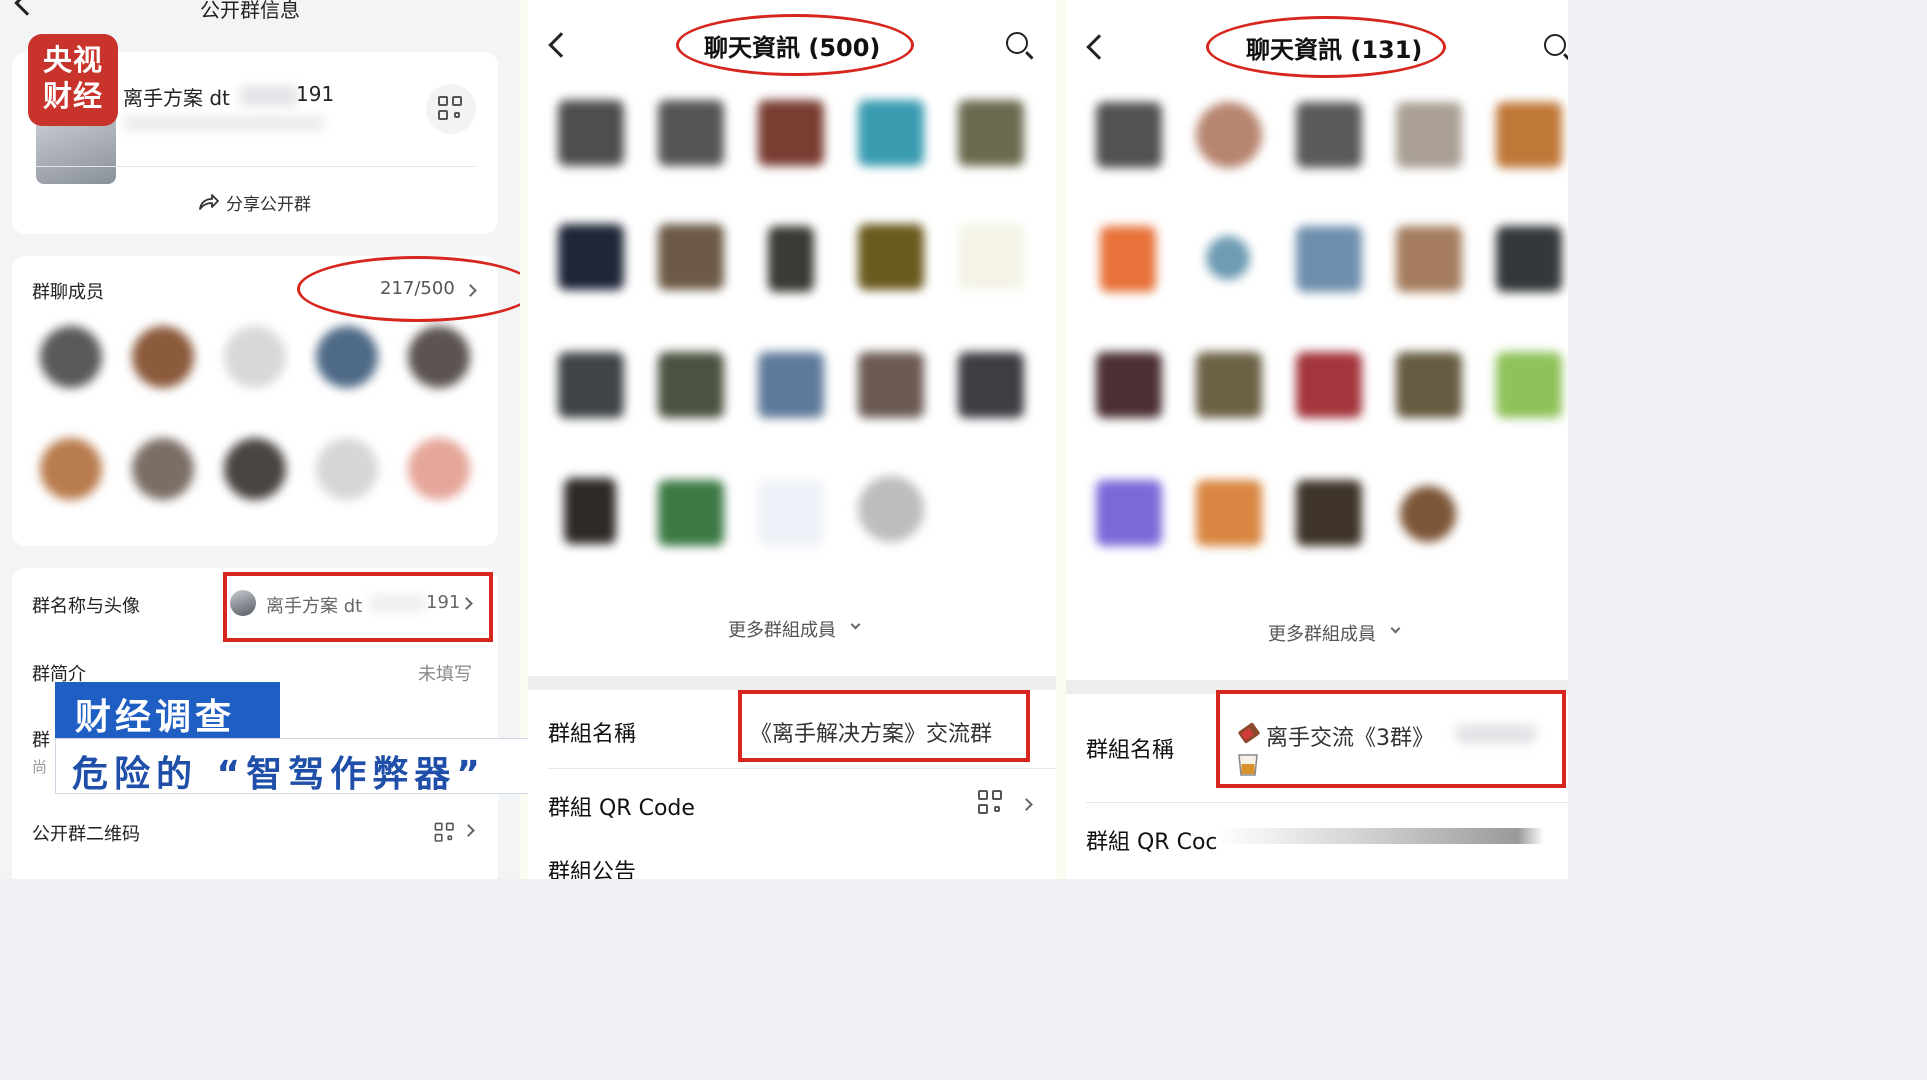 Image resolution: width=1927 pixels, height=1080 pixels. I want to click on redaction-bar, so click(1380, 836).